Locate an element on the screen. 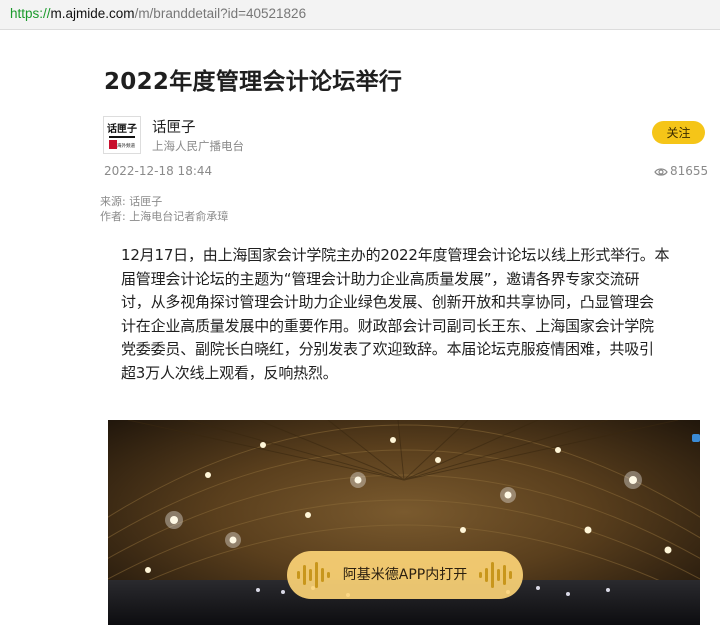 Image resolution: width=720 pixels, height=625 pixels. view-count: 81655 is located at coordinates (681, 171).